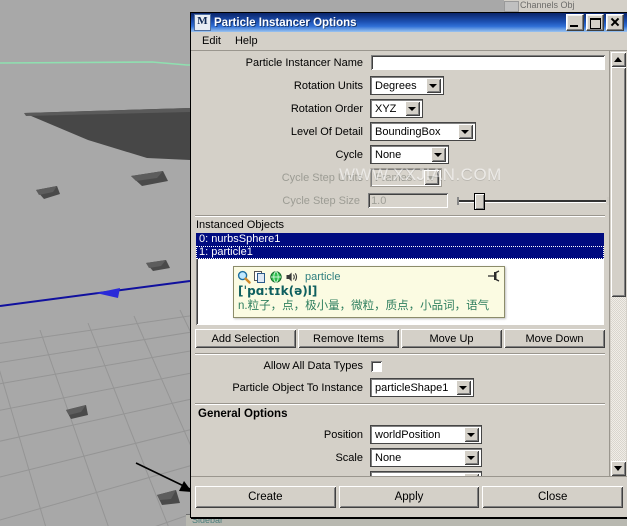 The image size is (627, 526). I want to click on list-item: 0: nurbsSphere1, so click(400, 239).